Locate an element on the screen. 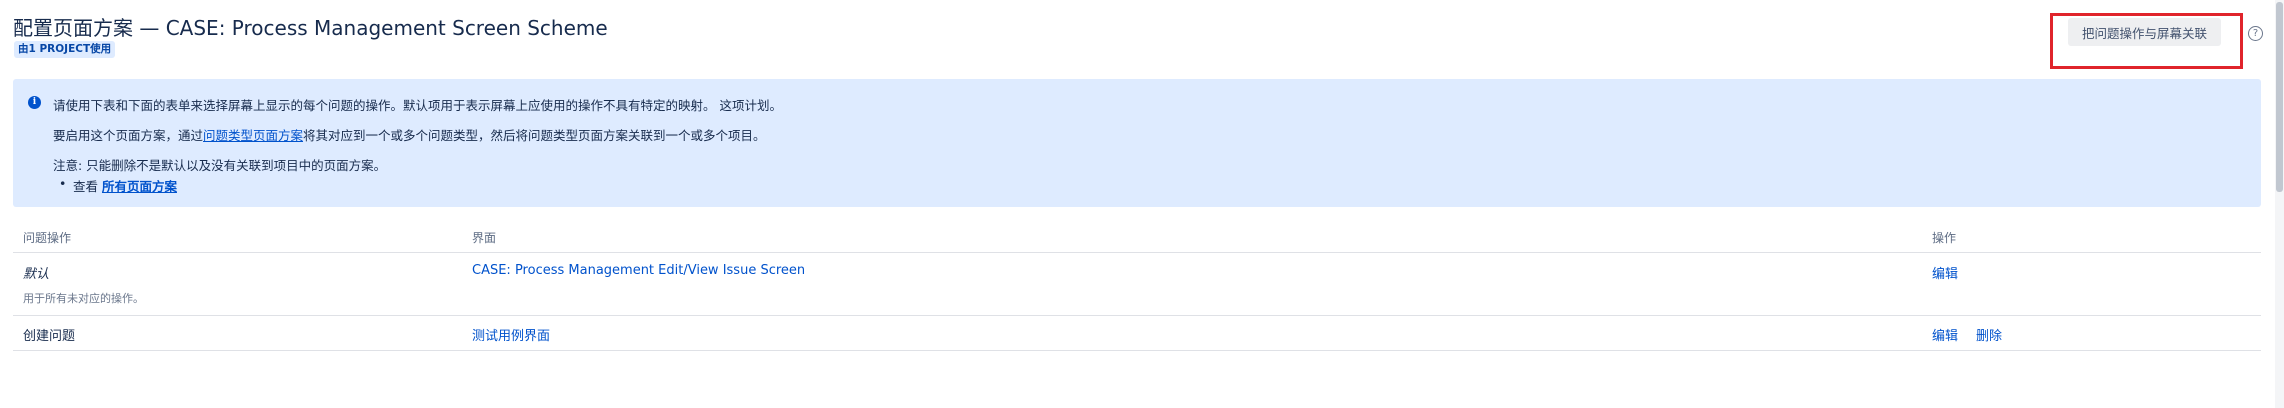 The width and height of the screenshot is (2284, 408). view-all-bullet: 查看 所有页面方案 is located at coordinates (118, 185).